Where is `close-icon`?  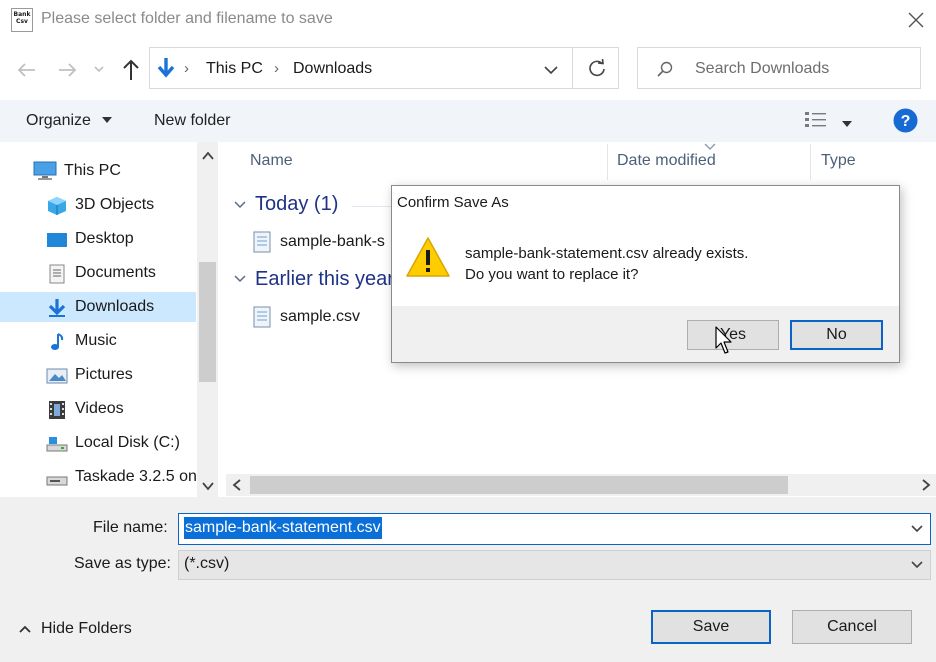 close-icon is located at coordinates (916, 20).